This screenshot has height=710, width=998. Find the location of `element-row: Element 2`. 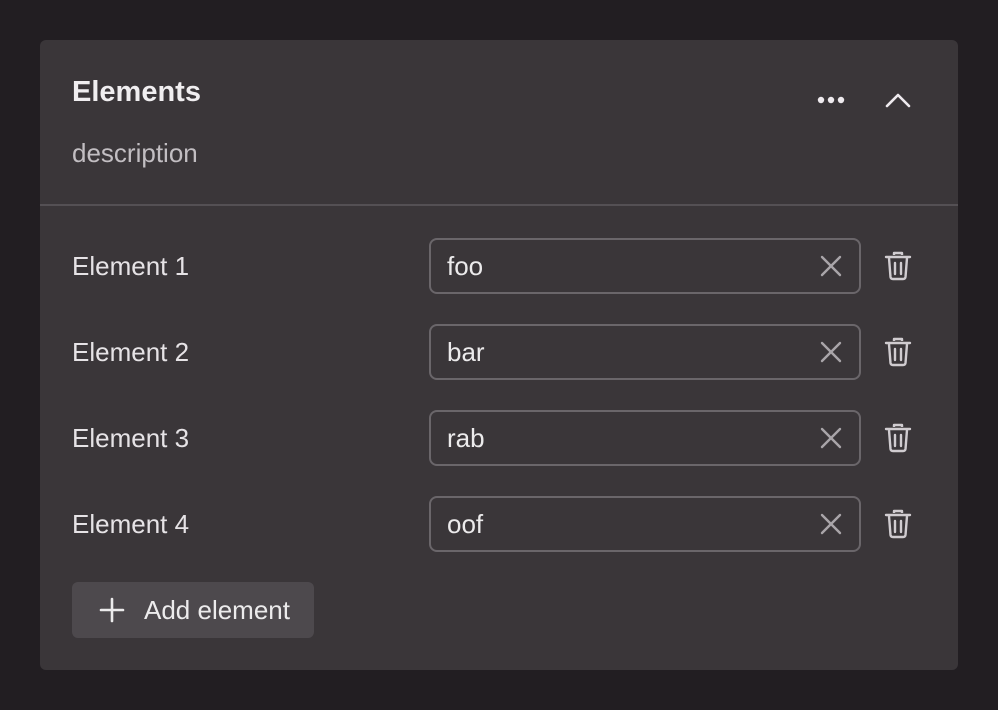

element-row: Element 2 is located at coordinates (499, 352).